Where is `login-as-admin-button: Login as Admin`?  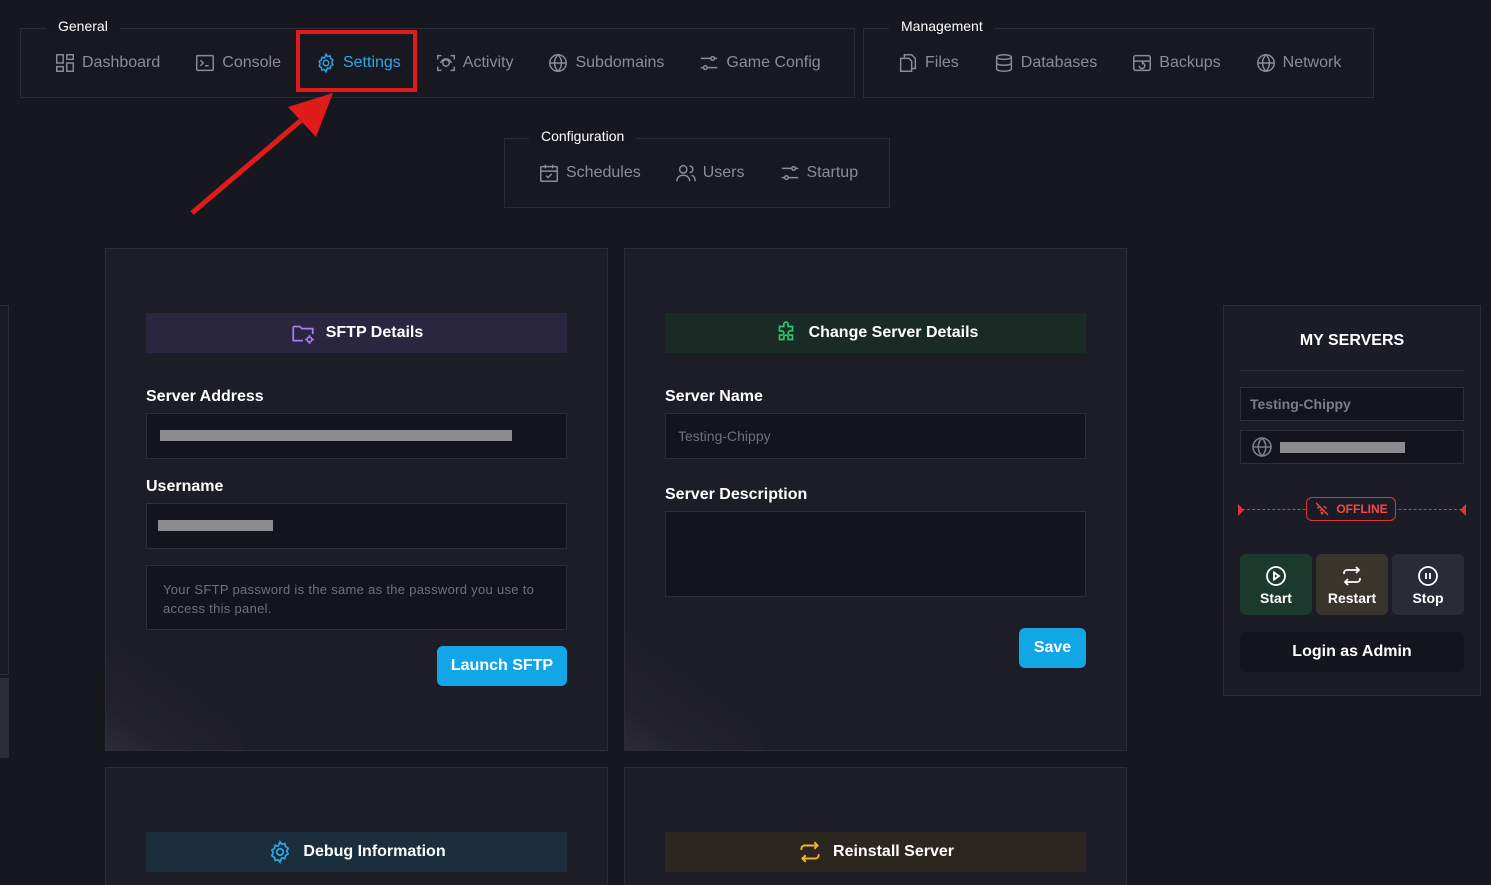
login-as-admin-button: Login as Admin is located at coordinates (1352, 652).